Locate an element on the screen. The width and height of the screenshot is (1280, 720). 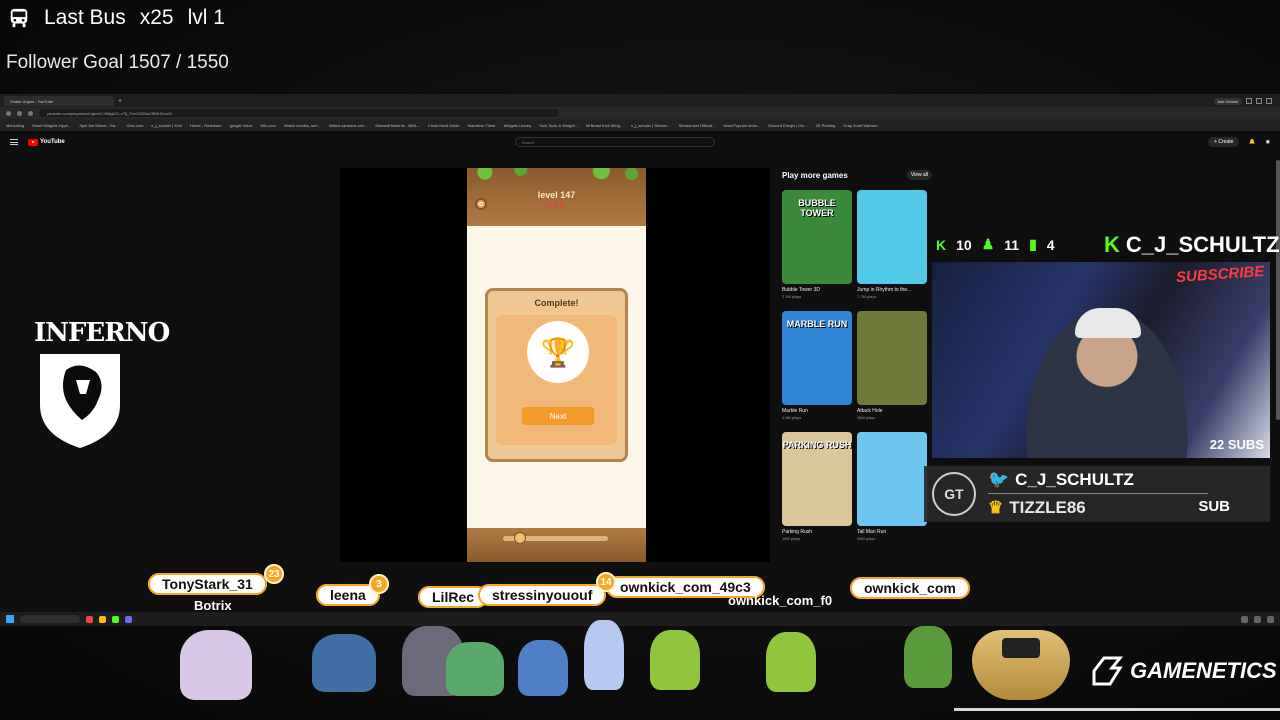
game-card: PARKING RUSH Parking Rush 18M plays is located at coordinates (817, 490).